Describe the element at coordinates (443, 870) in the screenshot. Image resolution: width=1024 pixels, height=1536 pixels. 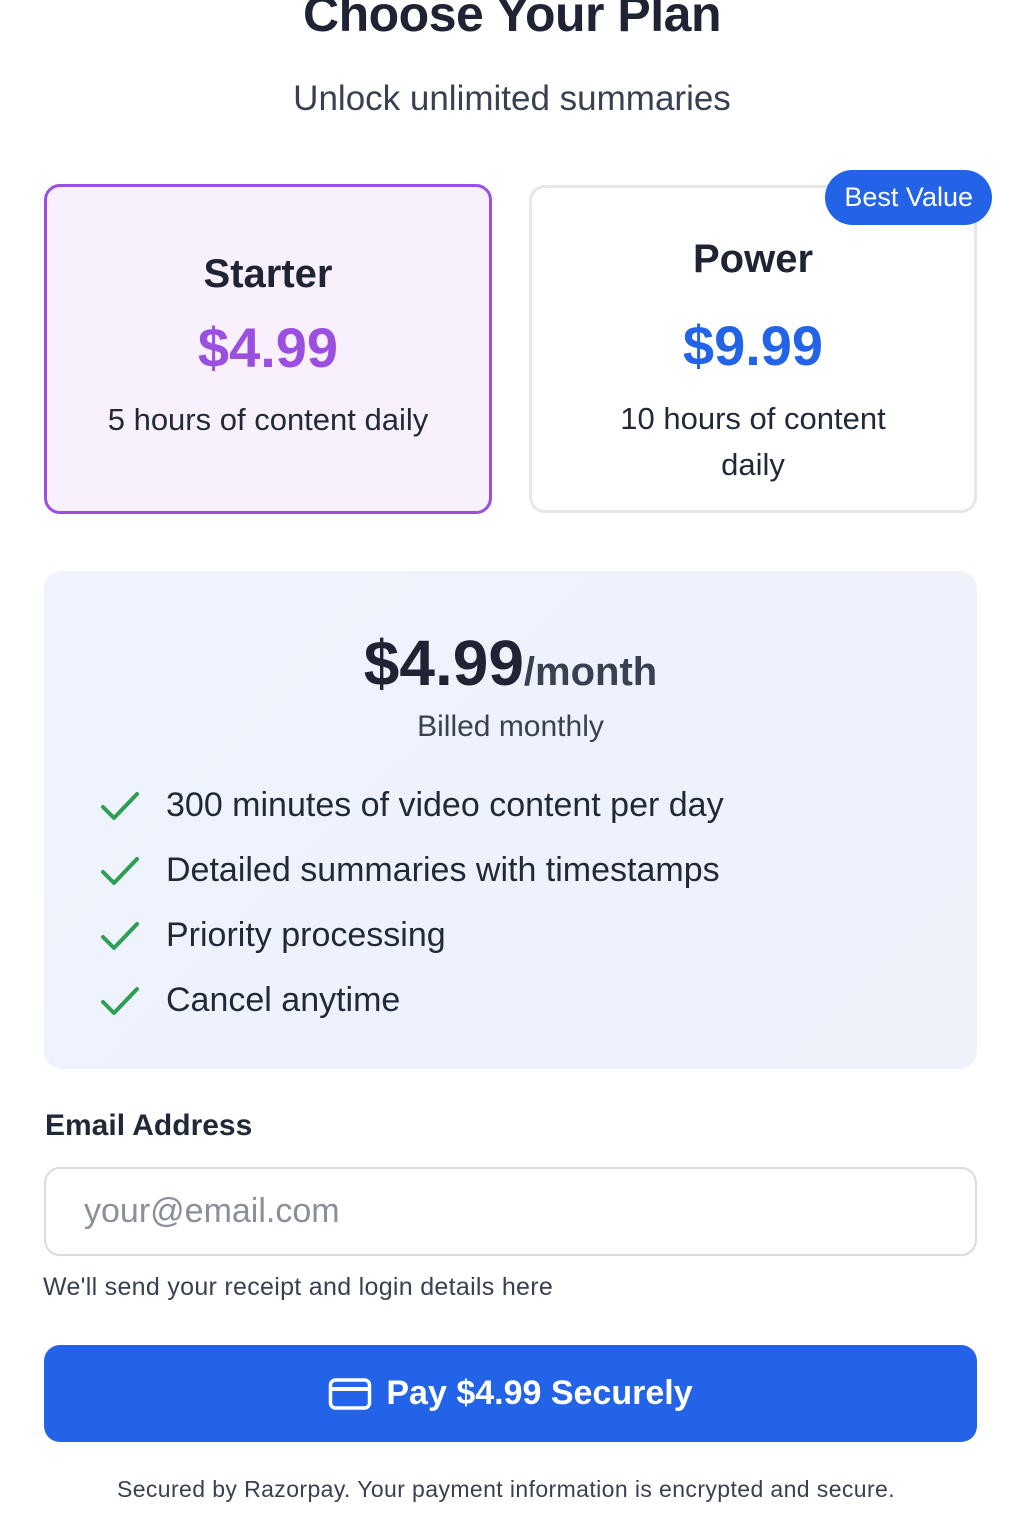
I see `feature-text: Detailed summaries with timestamps` at that location.